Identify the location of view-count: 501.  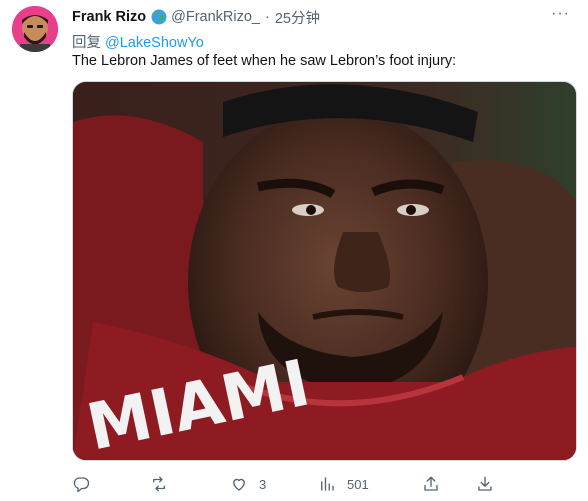
(358, 484).